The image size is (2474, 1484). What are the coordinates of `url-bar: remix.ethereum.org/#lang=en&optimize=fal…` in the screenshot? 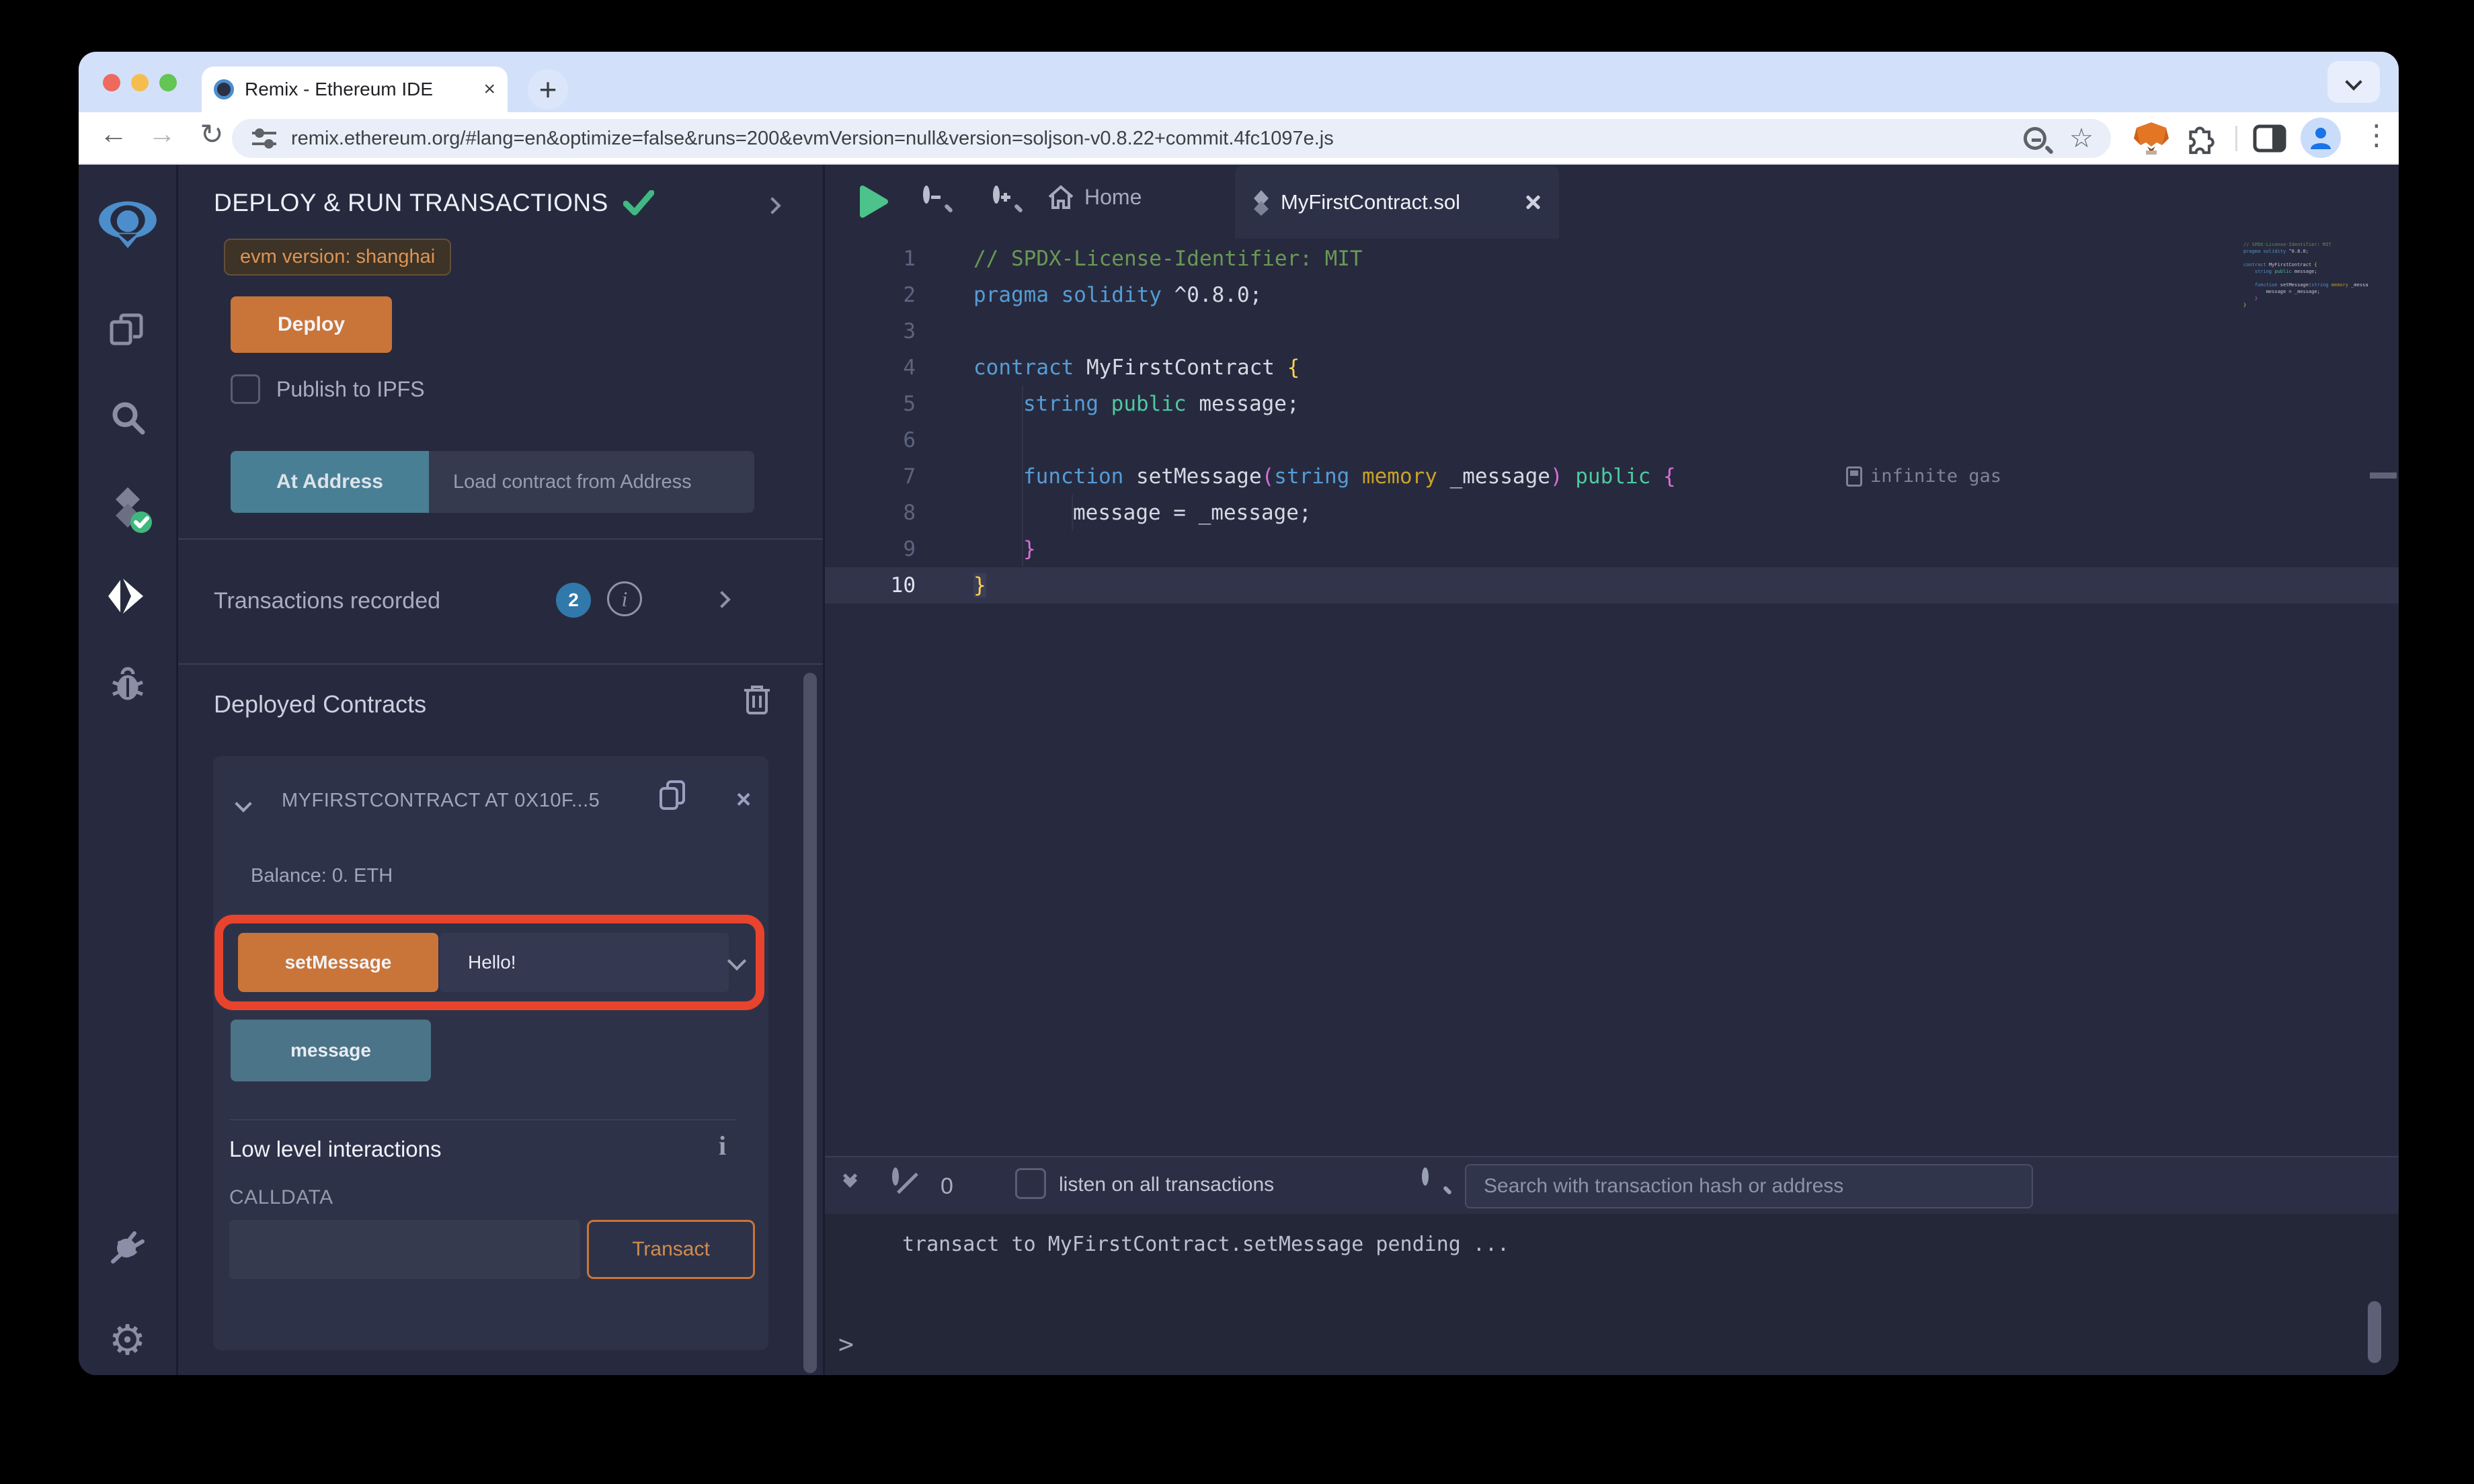 It's located at (1171, 138).